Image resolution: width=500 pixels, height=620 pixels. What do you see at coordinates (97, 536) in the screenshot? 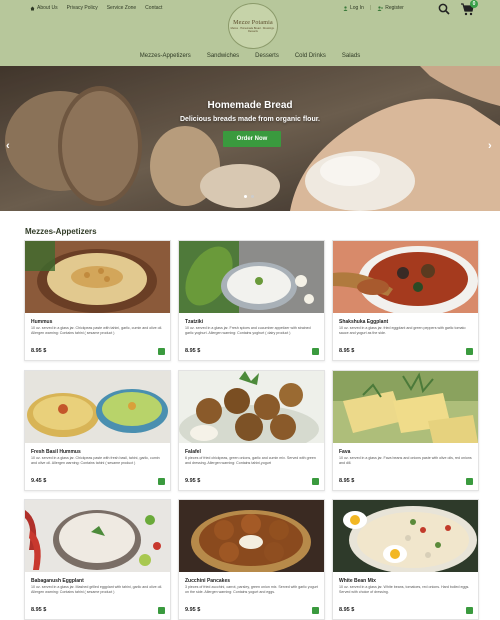
I see `babaganush-eggplant-photo` at bounding box center [97, 536].